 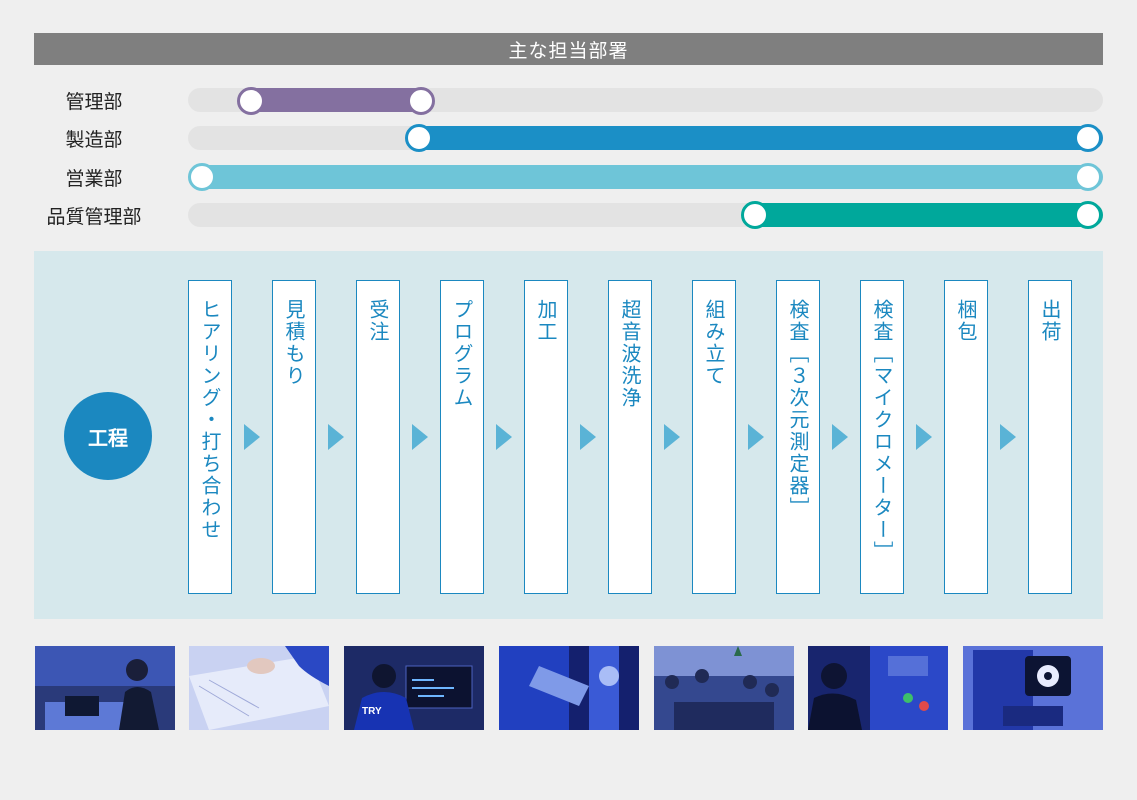 What do you see at coordinates (94, 101) in the screenshot?
I see `dept-label: 管理部` at bounding box center [94, 101].